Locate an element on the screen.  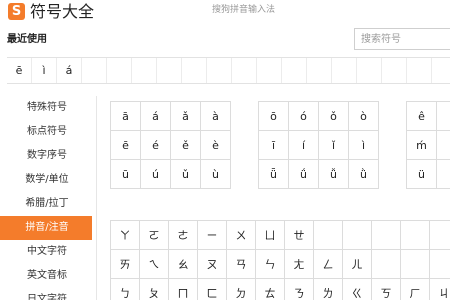
zhuyin-symbol-cell: ㄩ is located at coordinates (270, 235).